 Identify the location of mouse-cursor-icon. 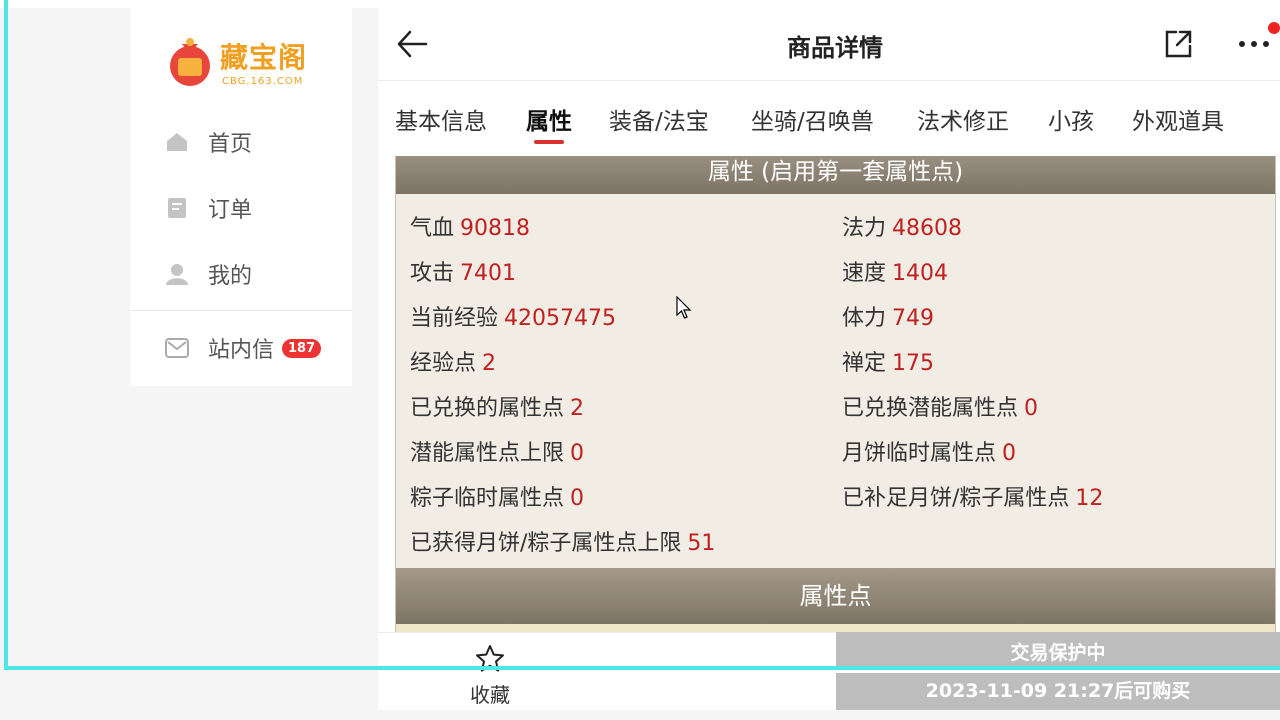
(684, 307).